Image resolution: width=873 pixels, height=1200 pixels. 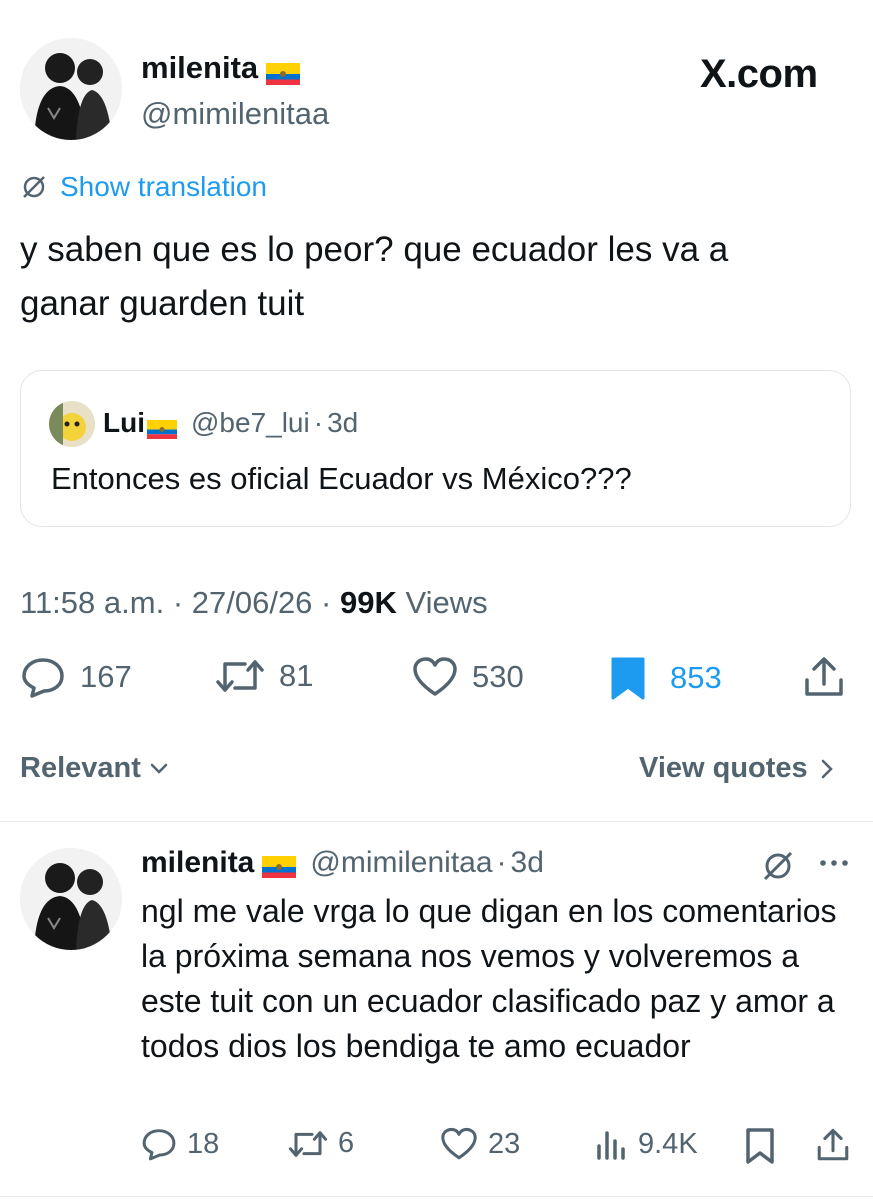 I want to click on bookmark-count: 853, so click(x=696, y=677).